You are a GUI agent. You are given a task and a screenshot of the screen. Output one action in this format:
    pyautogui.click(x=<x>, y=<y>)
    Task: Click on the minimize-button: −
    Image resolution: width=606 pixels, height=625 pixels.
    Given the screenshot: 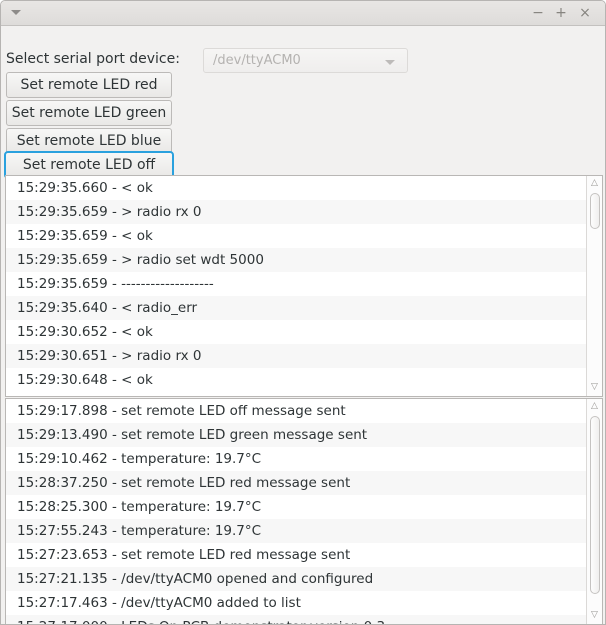 What is the action you would take?
    pyautogui.click(x=538, y=13)
    